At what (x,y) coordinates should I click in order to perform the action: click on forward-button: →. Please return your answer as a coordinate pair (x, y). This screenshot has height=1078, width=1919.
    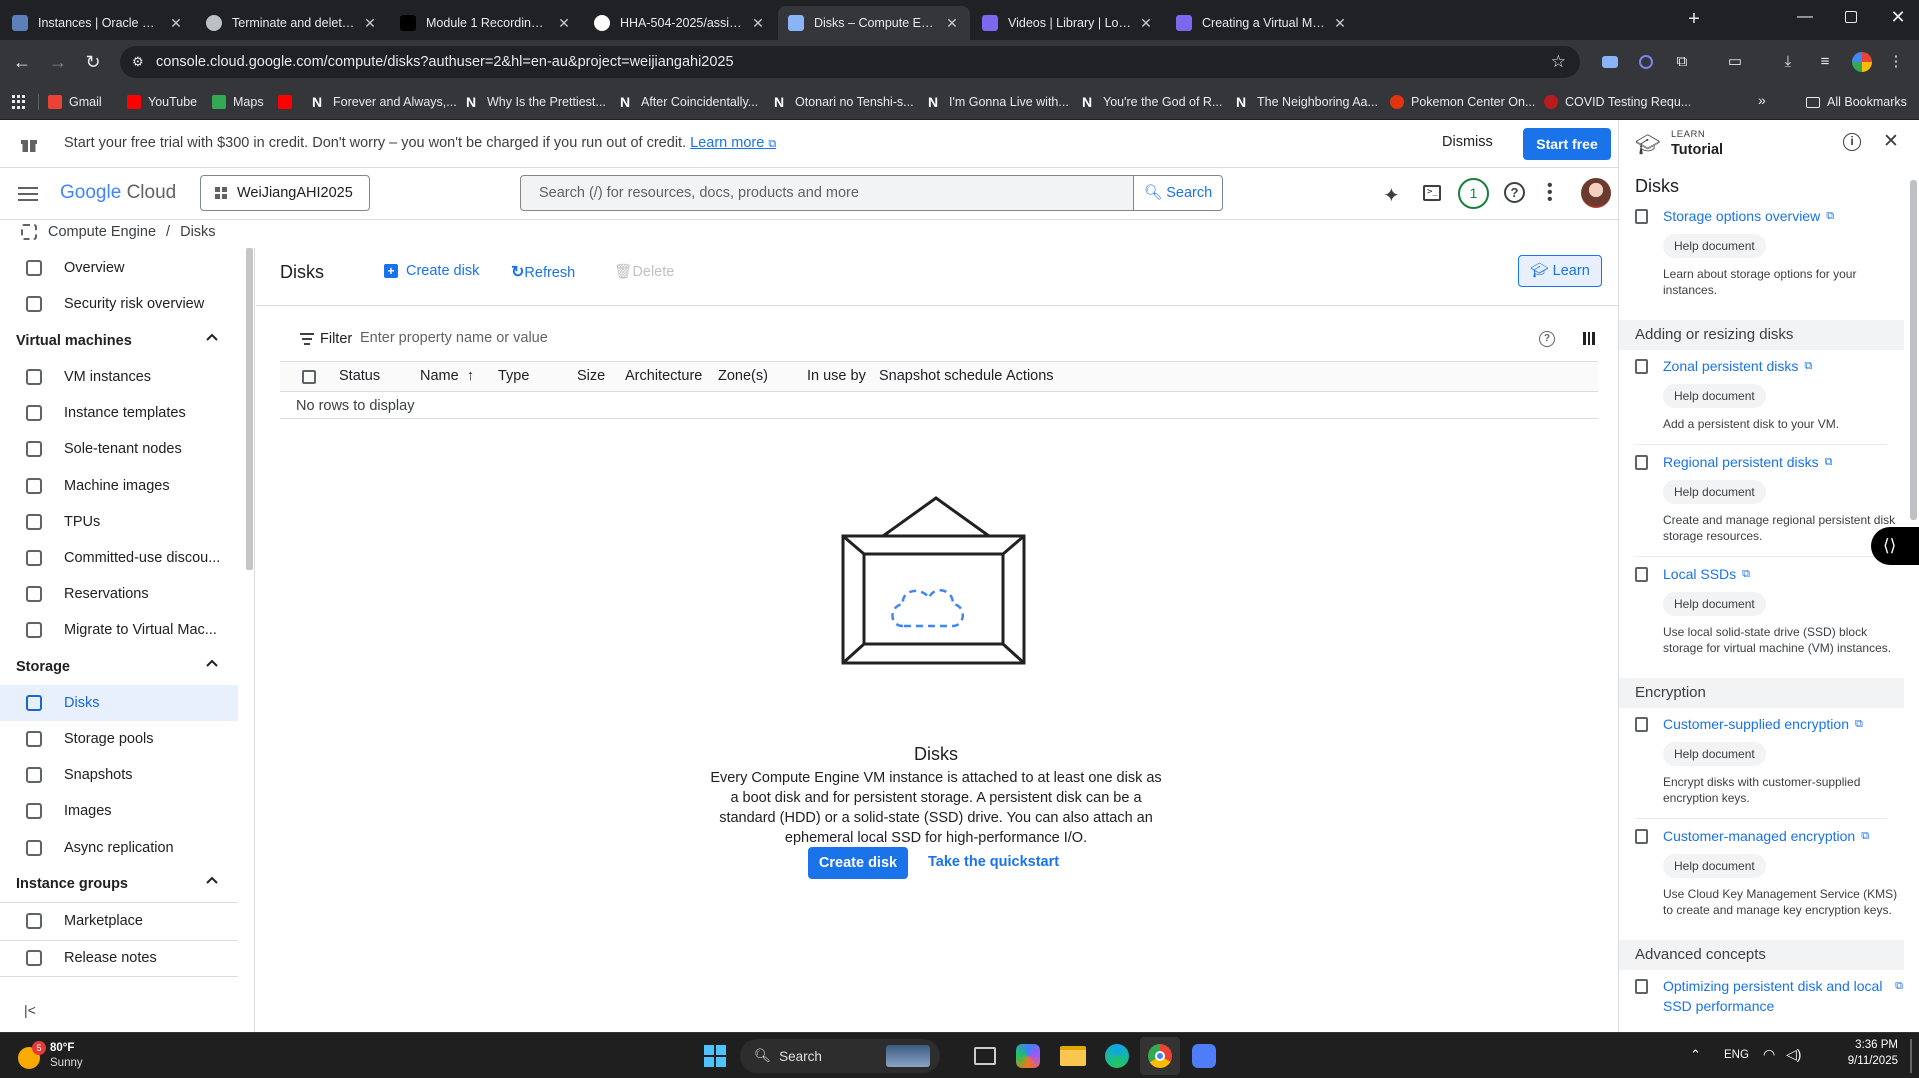
    Looking at the image, I should click on (58, 62).